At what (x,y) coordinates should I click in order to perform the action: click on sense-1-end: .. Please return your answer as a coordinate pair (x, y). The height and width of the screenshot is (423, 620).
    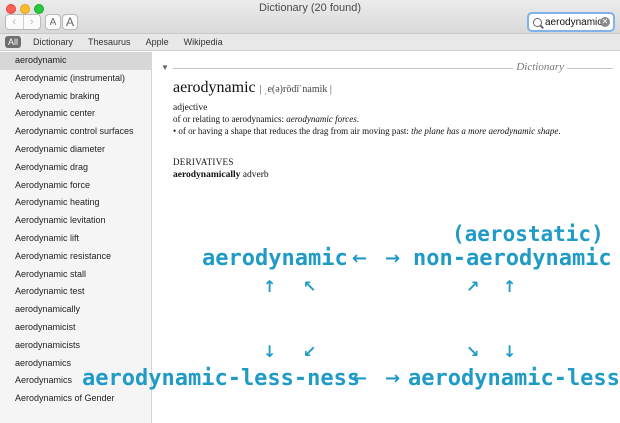
    Looking at the image, I should click on (358, 119).